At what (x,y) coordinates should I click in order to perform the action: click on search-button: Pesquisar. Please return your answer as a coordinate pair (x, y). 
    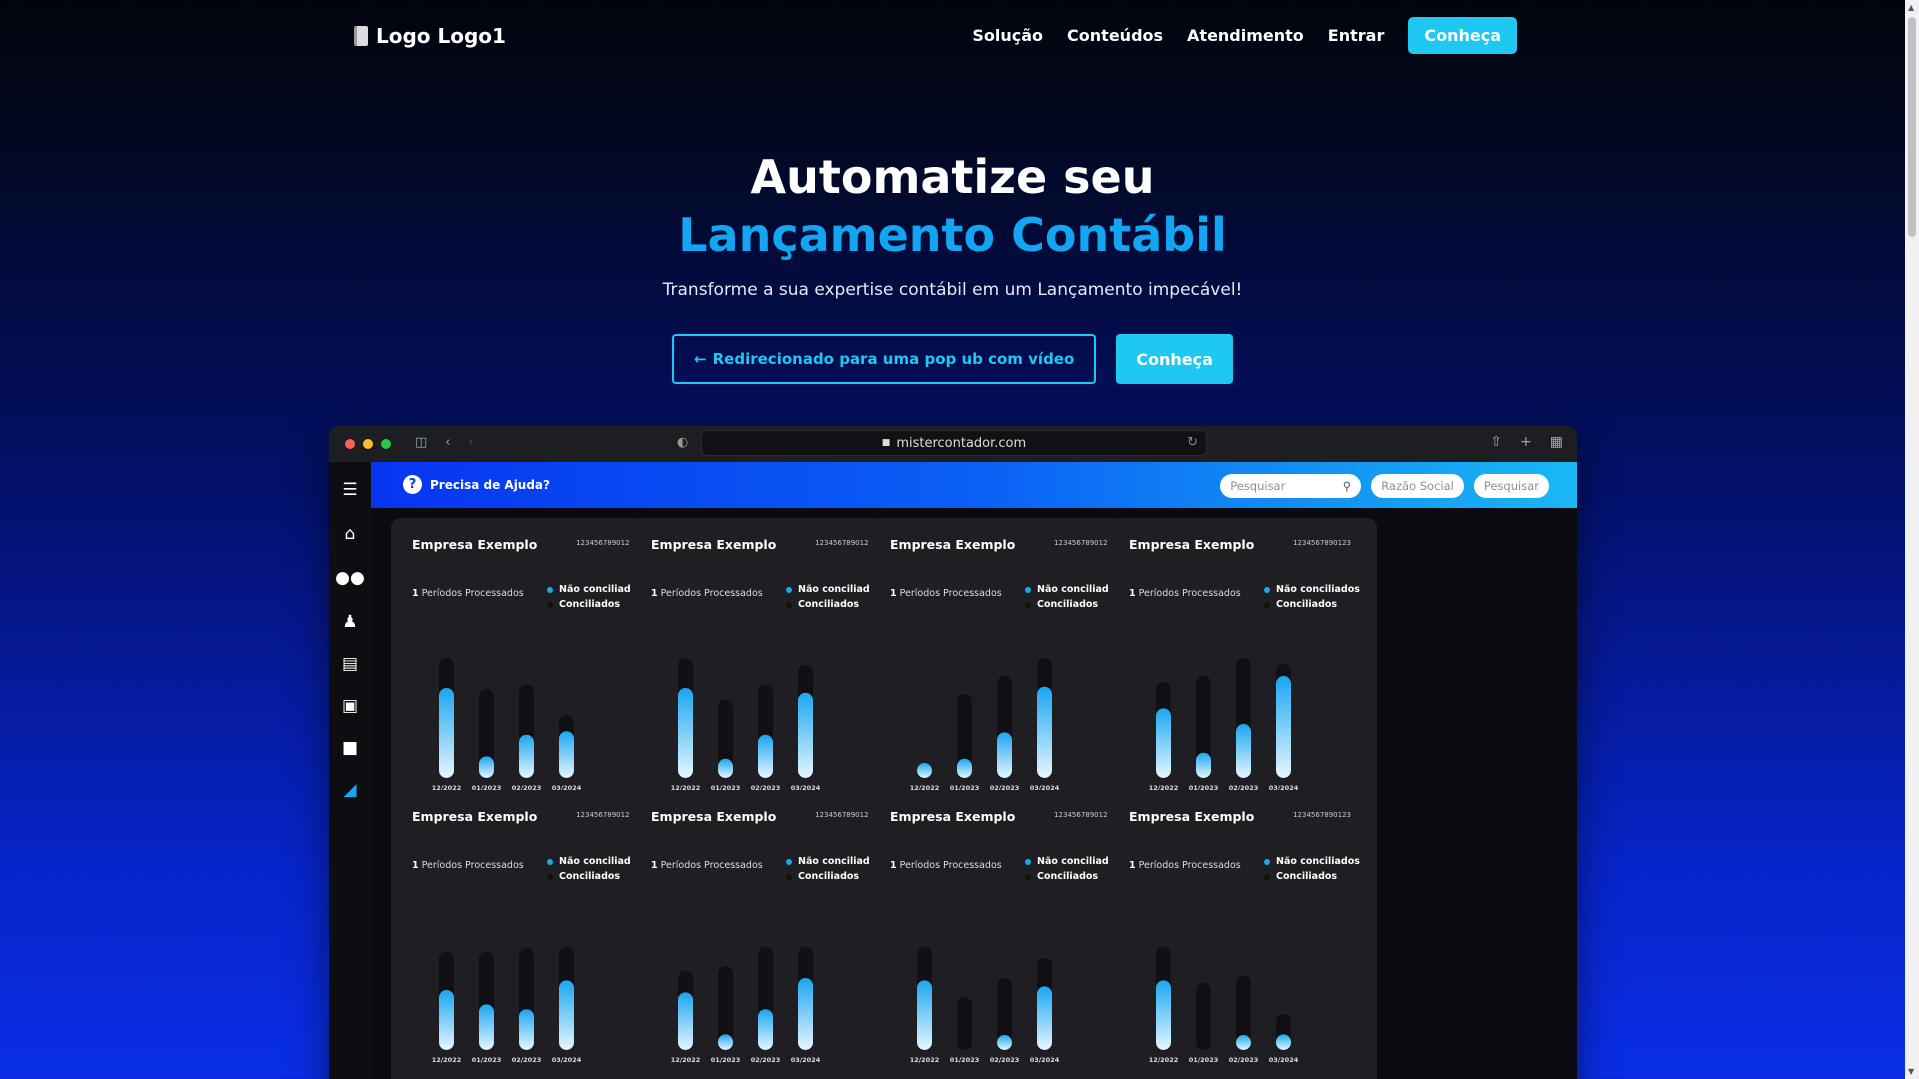
    Looking at the image, I should click on (1511, 486).